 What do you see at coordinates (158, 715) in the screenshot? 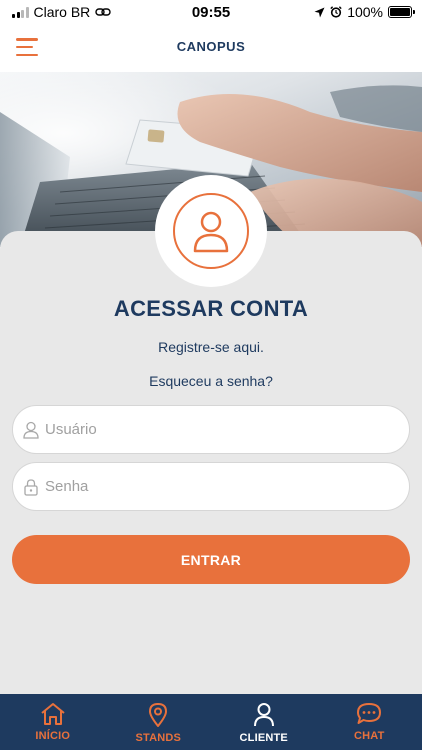
I see `map-pin-icon` at bounding box center [158, 715].